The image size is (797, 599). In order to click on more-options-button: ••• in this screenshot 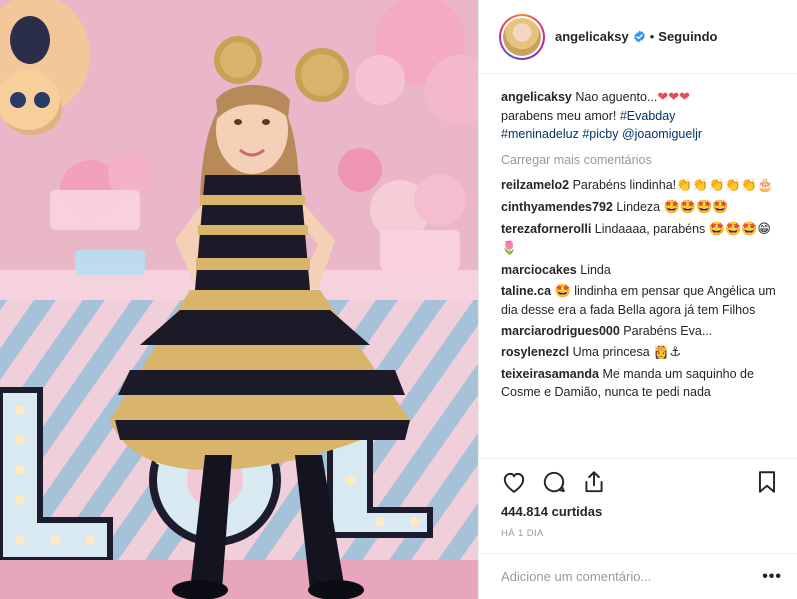, I will do `click(772, 577)`.